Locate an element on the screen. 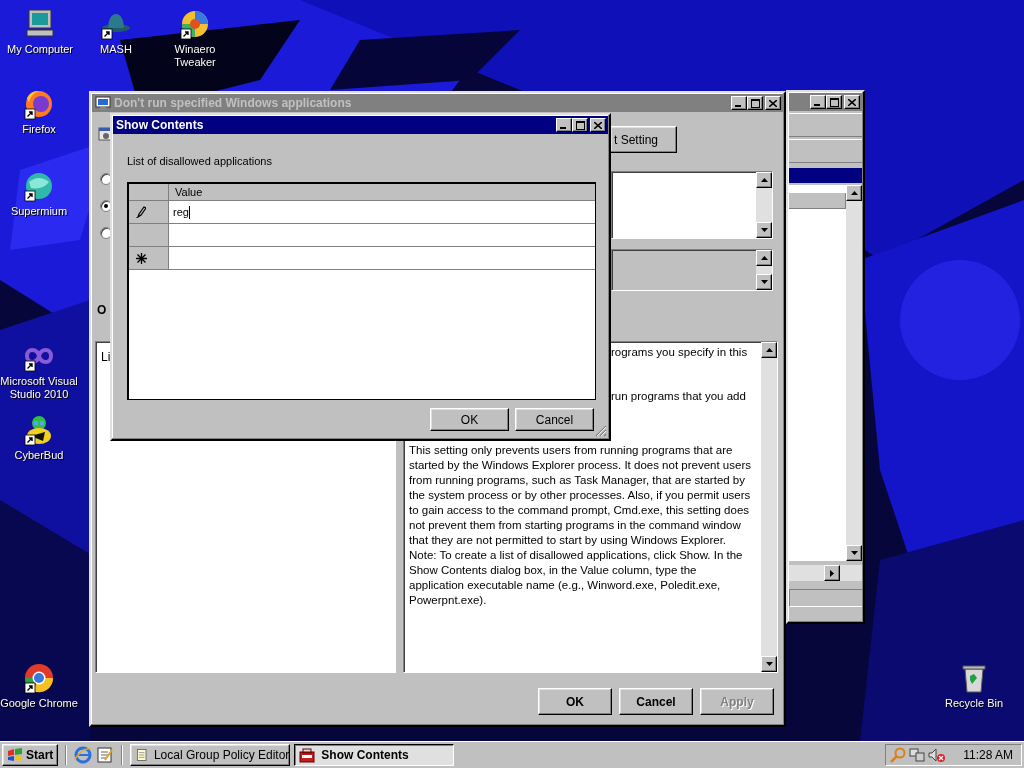  help-text: This setting only prevents users from running programs that are started by the Windows Explorer process. It does not prevent users from running programs, such as Task Manager, that are started by the system process or by other processes. Also, if you permit users to gain access to the command prompt, Cmd.exe, this setting does not prevent them from starting programs in the command window that they are not permitted to start by using Windows Explorer. Note: To create a list of disallowed applications, click Show. In the Show Contents dialog box, in the Value column, type the application executable name (e.g., Winword.exe, Poledit.exe, Powerpnt.exe). is located at coordinates (580, 525).